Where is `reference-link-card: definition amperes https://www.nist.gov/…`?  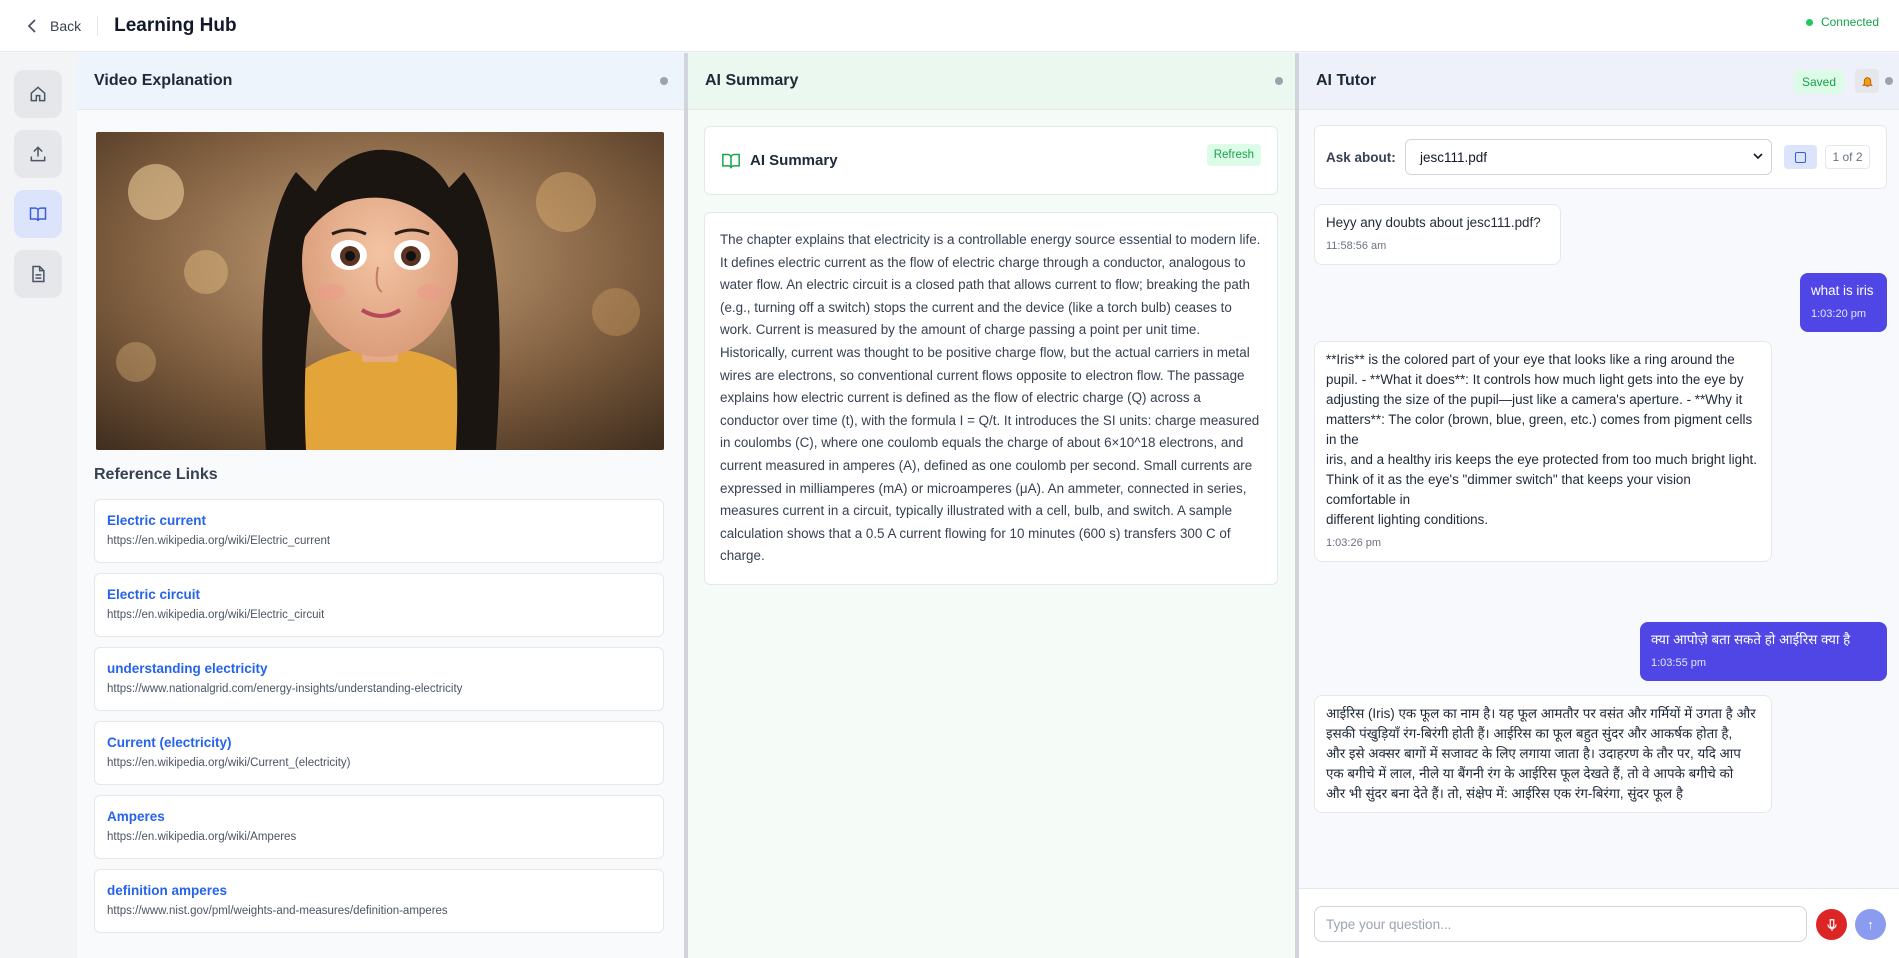 reference-link-card: definition amperes https://www.nist.gov/… is located at coordinates (379, 901).